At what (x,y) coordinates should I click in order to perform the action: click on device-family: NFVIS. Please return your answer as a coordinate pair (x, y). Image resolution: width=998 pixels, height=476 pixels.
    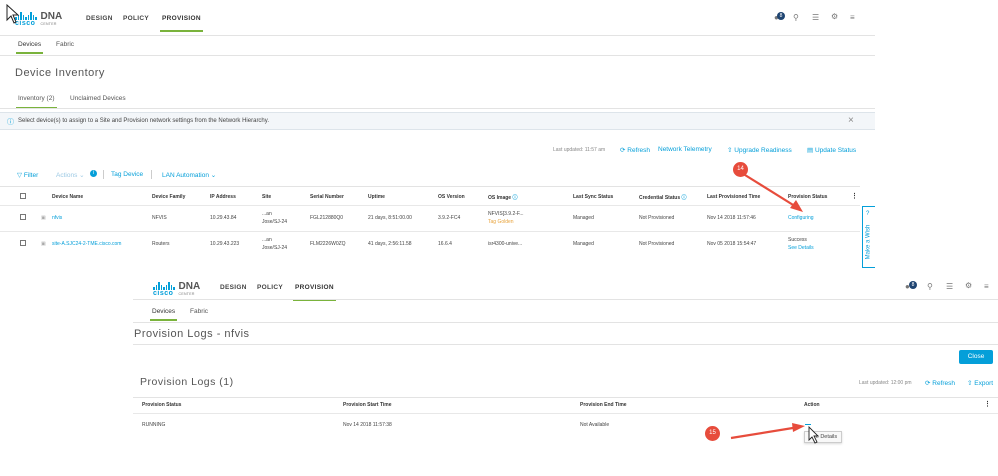
    Looking at the image, I should click on (159, 218).